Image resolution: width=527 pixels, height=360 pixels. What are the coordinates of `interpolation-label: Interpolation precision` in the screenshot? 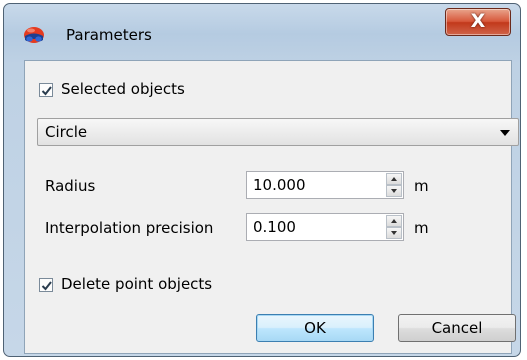 It's located at (129, 228).